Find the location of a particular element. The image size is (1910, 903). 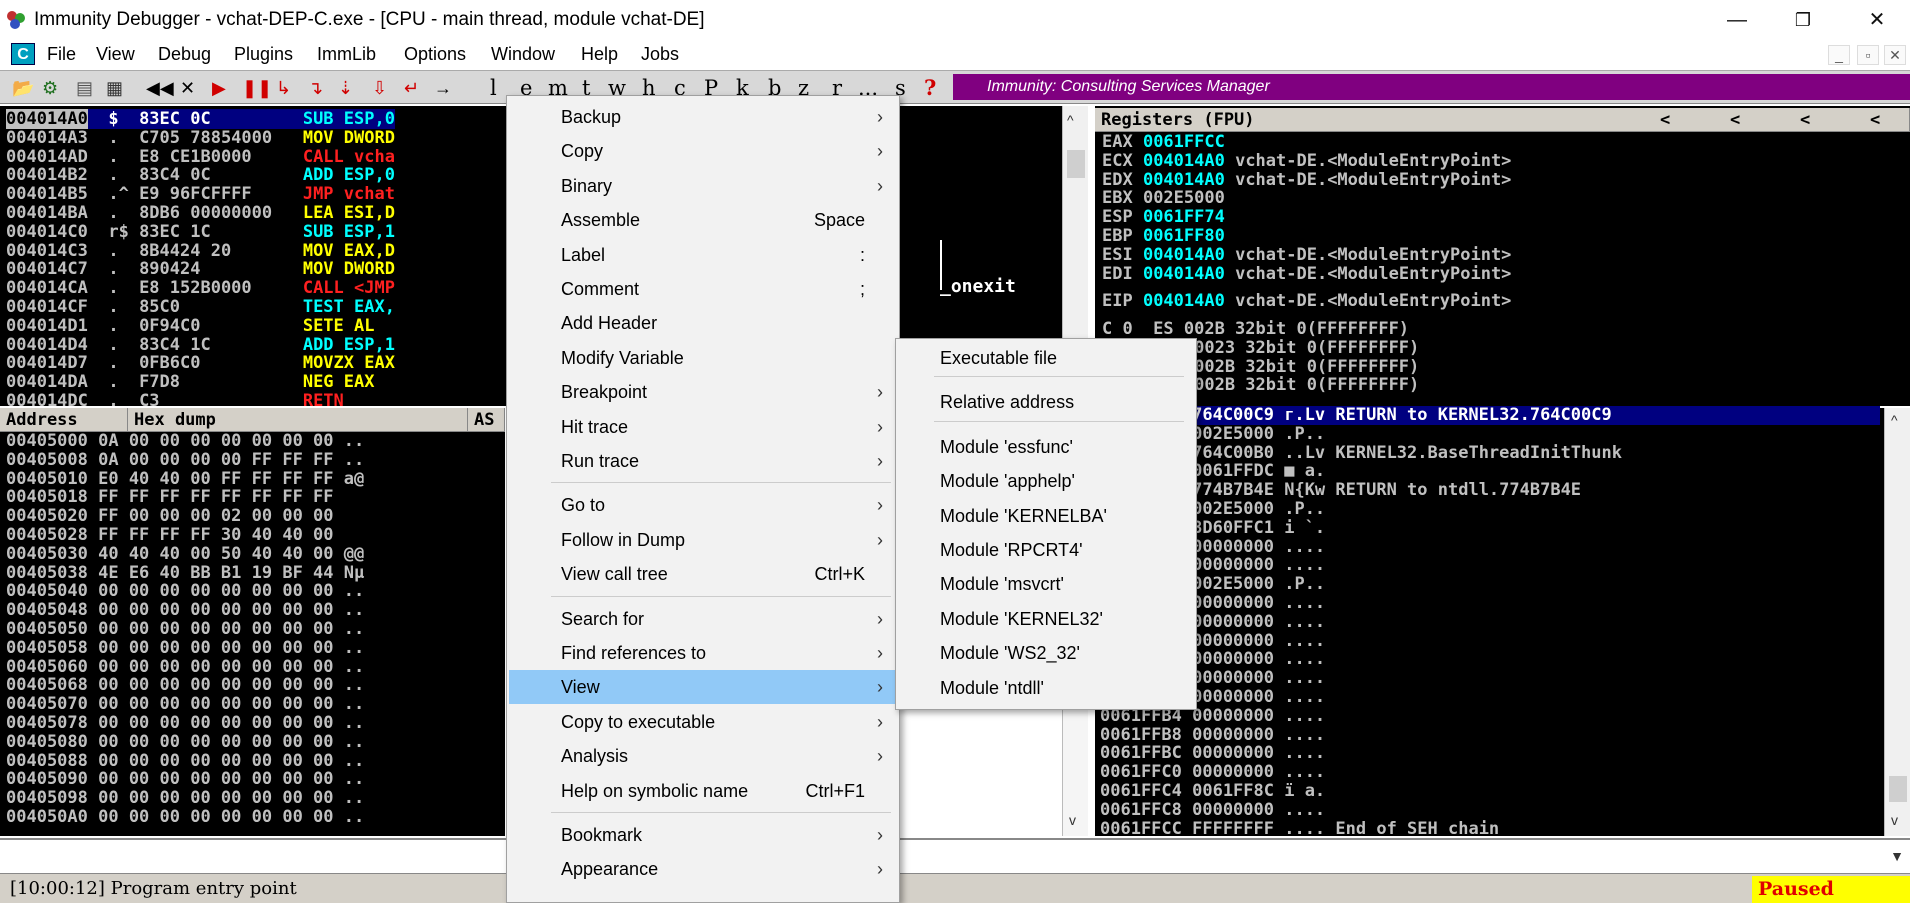

context-menu-item-label: Label: is located at coordinates (703, 255).